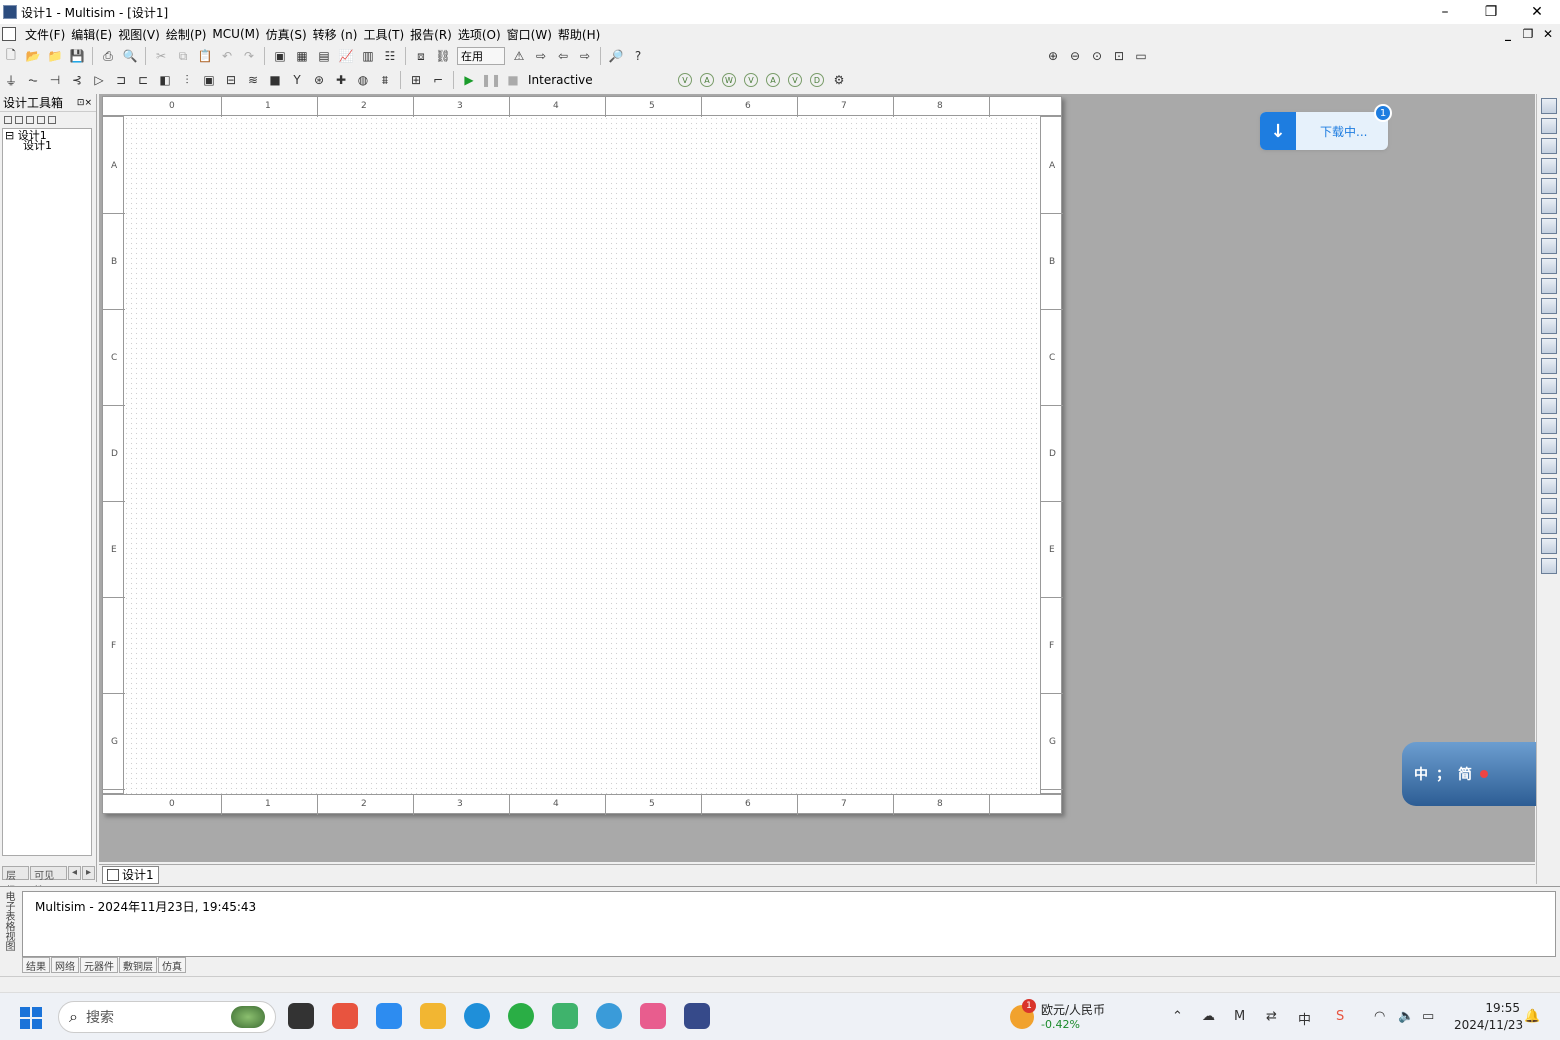 This screenshot has width=1560, height=1040. What do you see at coordinates (479, 34) in the screenshot?
I see `menu-options: 选项(O)` at bounding box center [479, 34].